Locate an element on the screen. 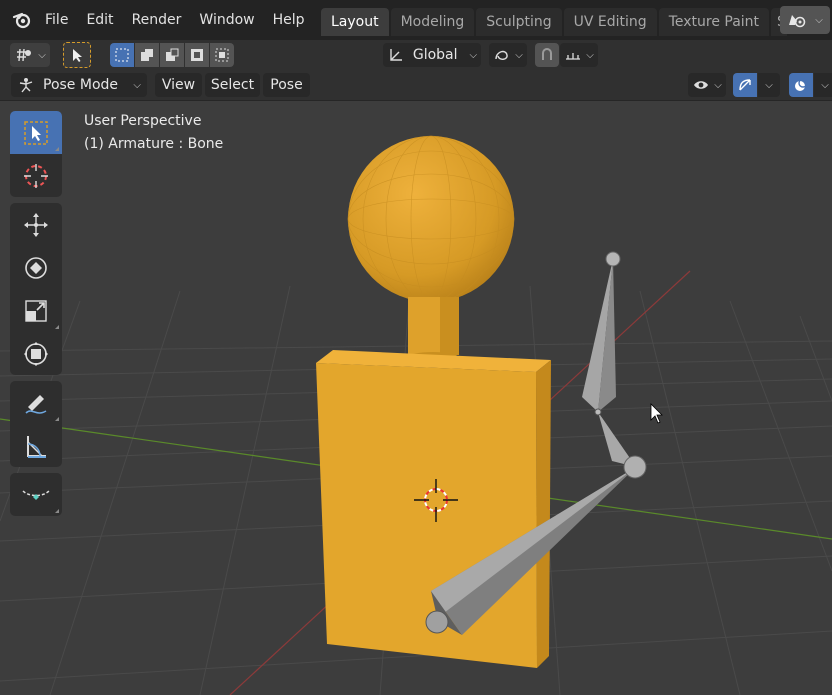 The height and width of the screenshot is (695, 832). toolbar-select-group is located at coordinates (36, 154).